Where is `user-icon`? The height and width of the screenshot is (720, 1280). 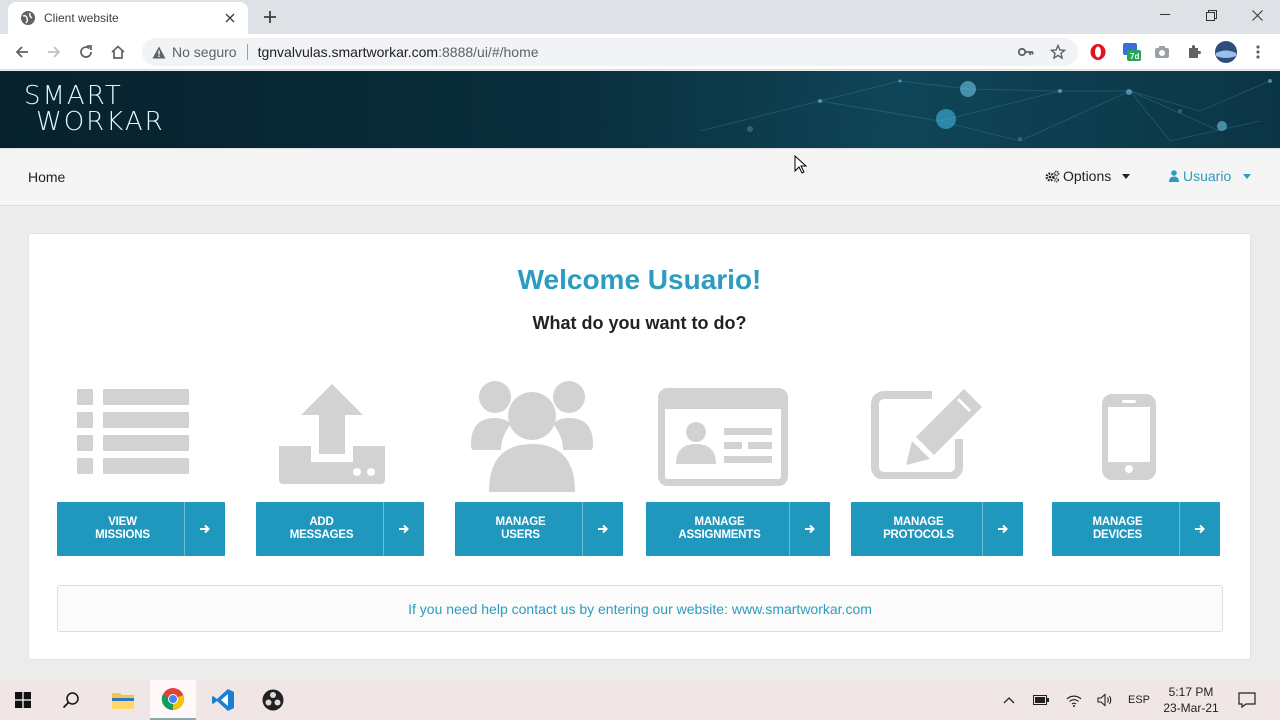 user-icon is located at coordinates (1174, 176).